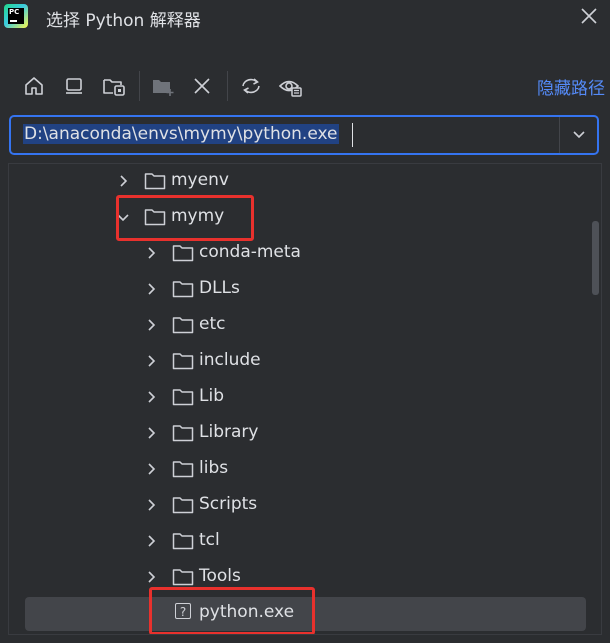 This screenshot has width=610, height=643. I want to click on tree-item-library: Library, so click(305, 434).